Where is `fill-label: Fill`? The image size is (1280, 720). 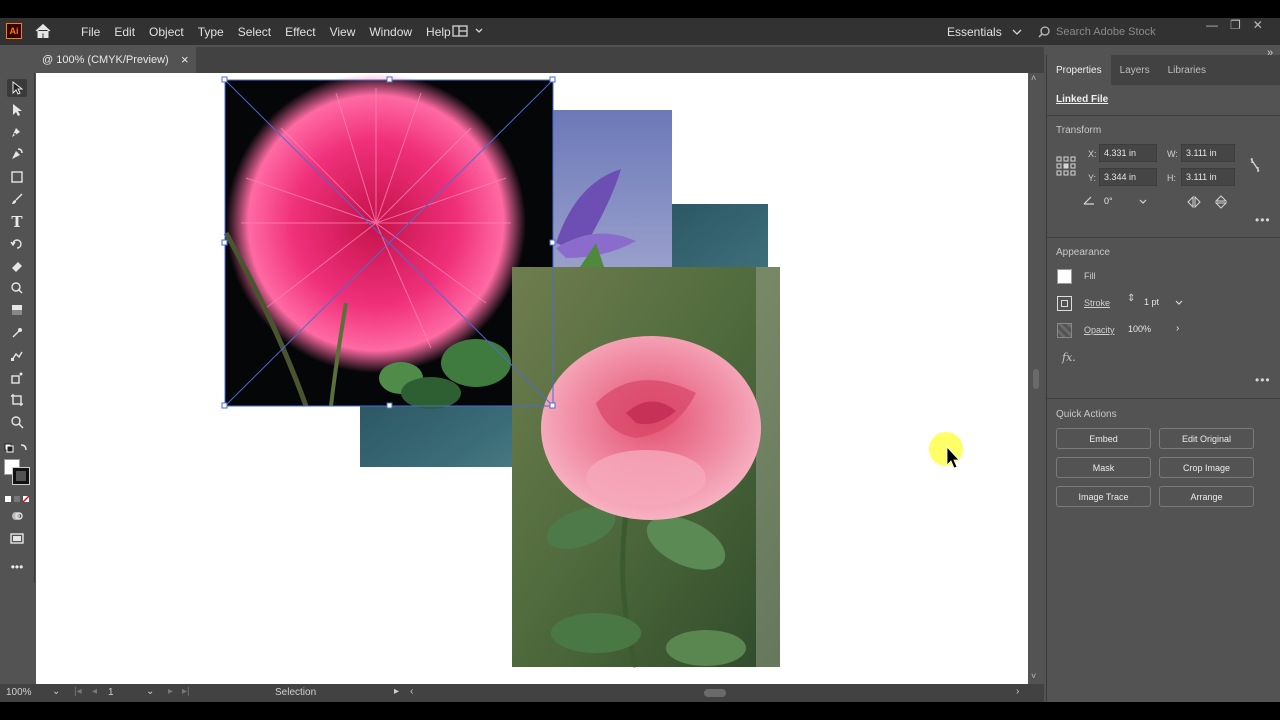
fill-label: Fill is located at coordinates (1090, 276).